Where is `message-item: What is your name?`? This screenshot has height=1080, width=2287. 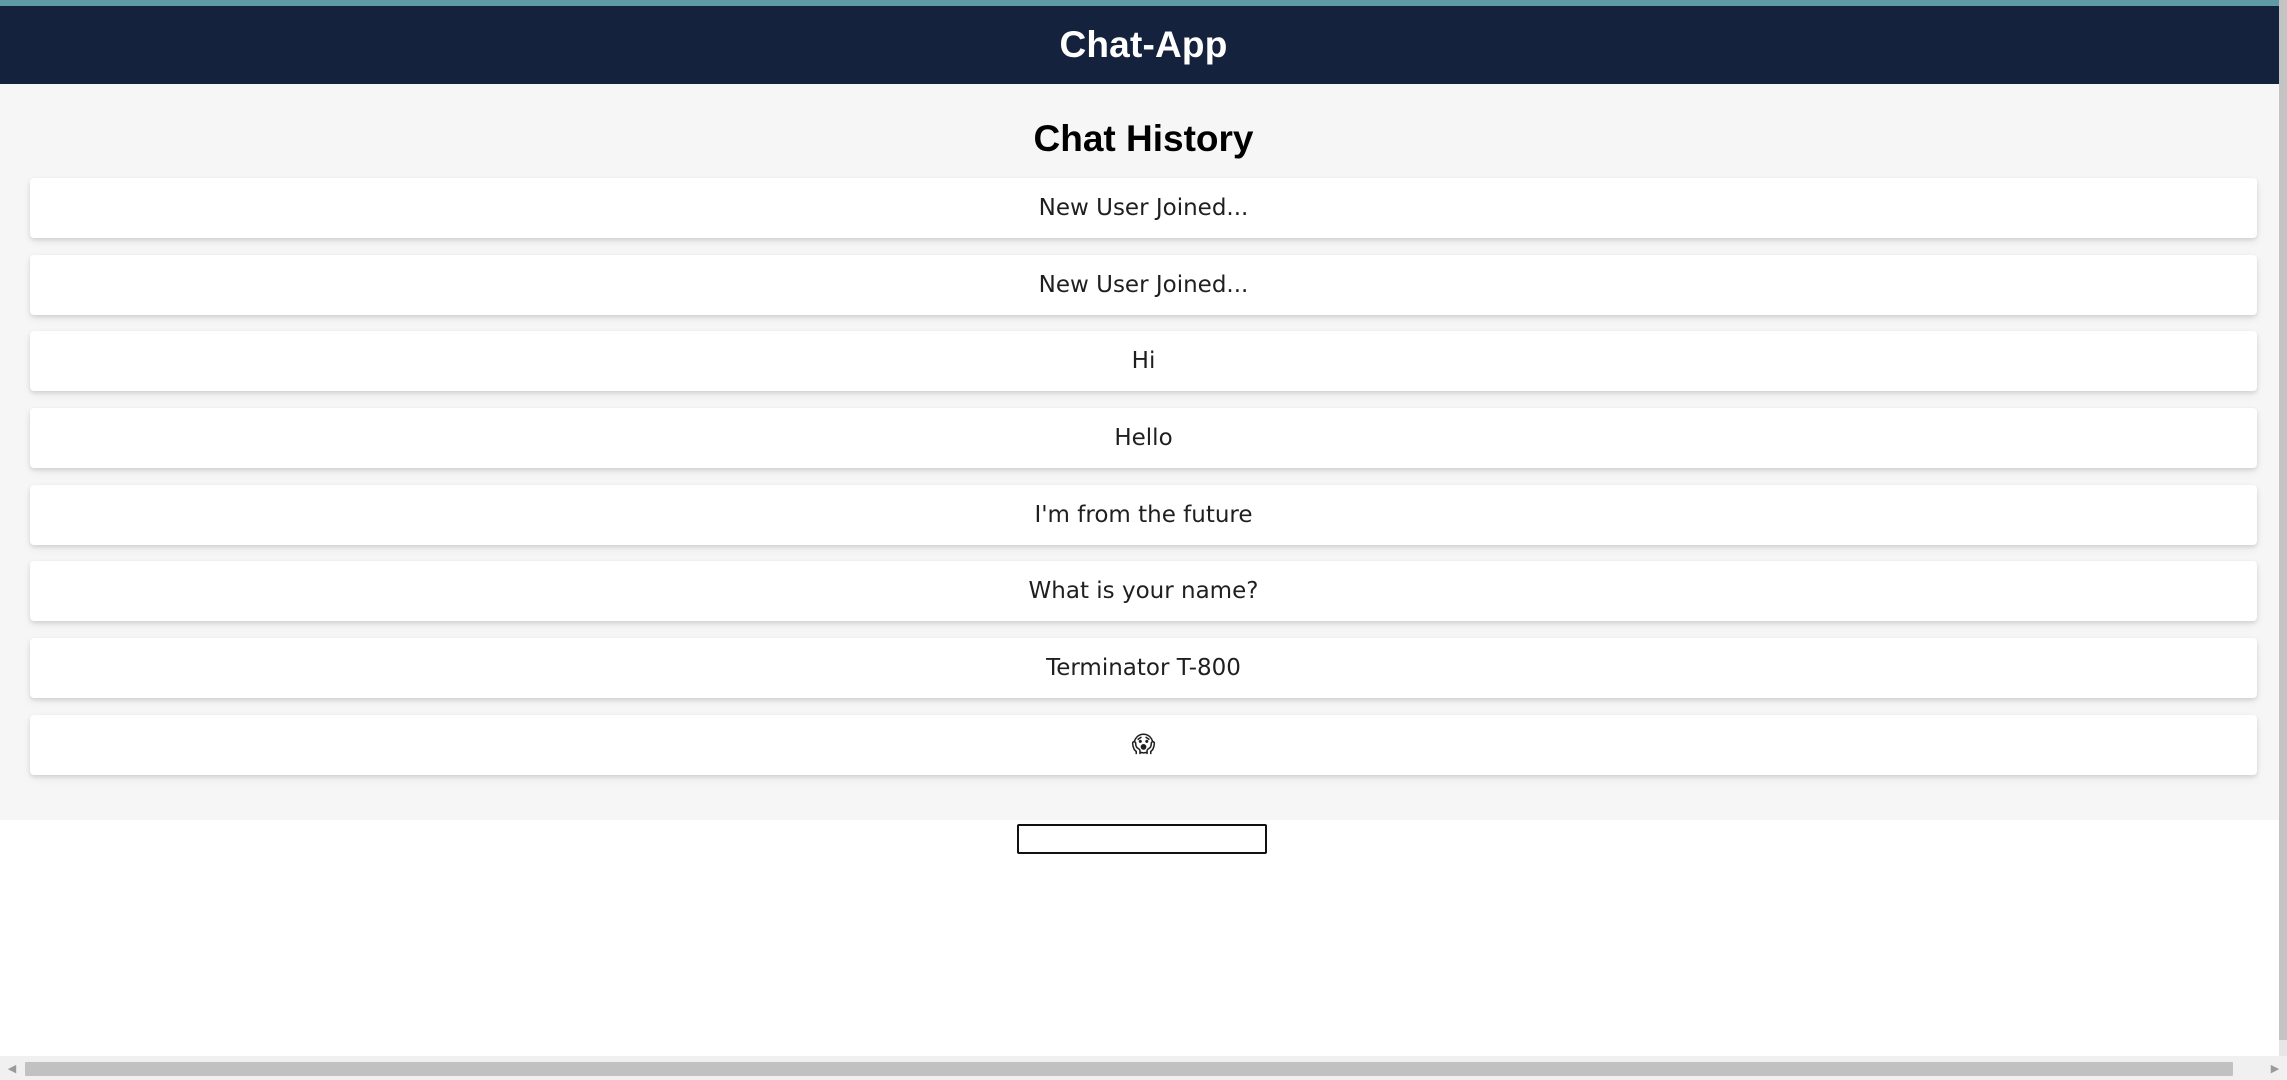
message-item: What is your name? is located at coordinates (1143, 591).